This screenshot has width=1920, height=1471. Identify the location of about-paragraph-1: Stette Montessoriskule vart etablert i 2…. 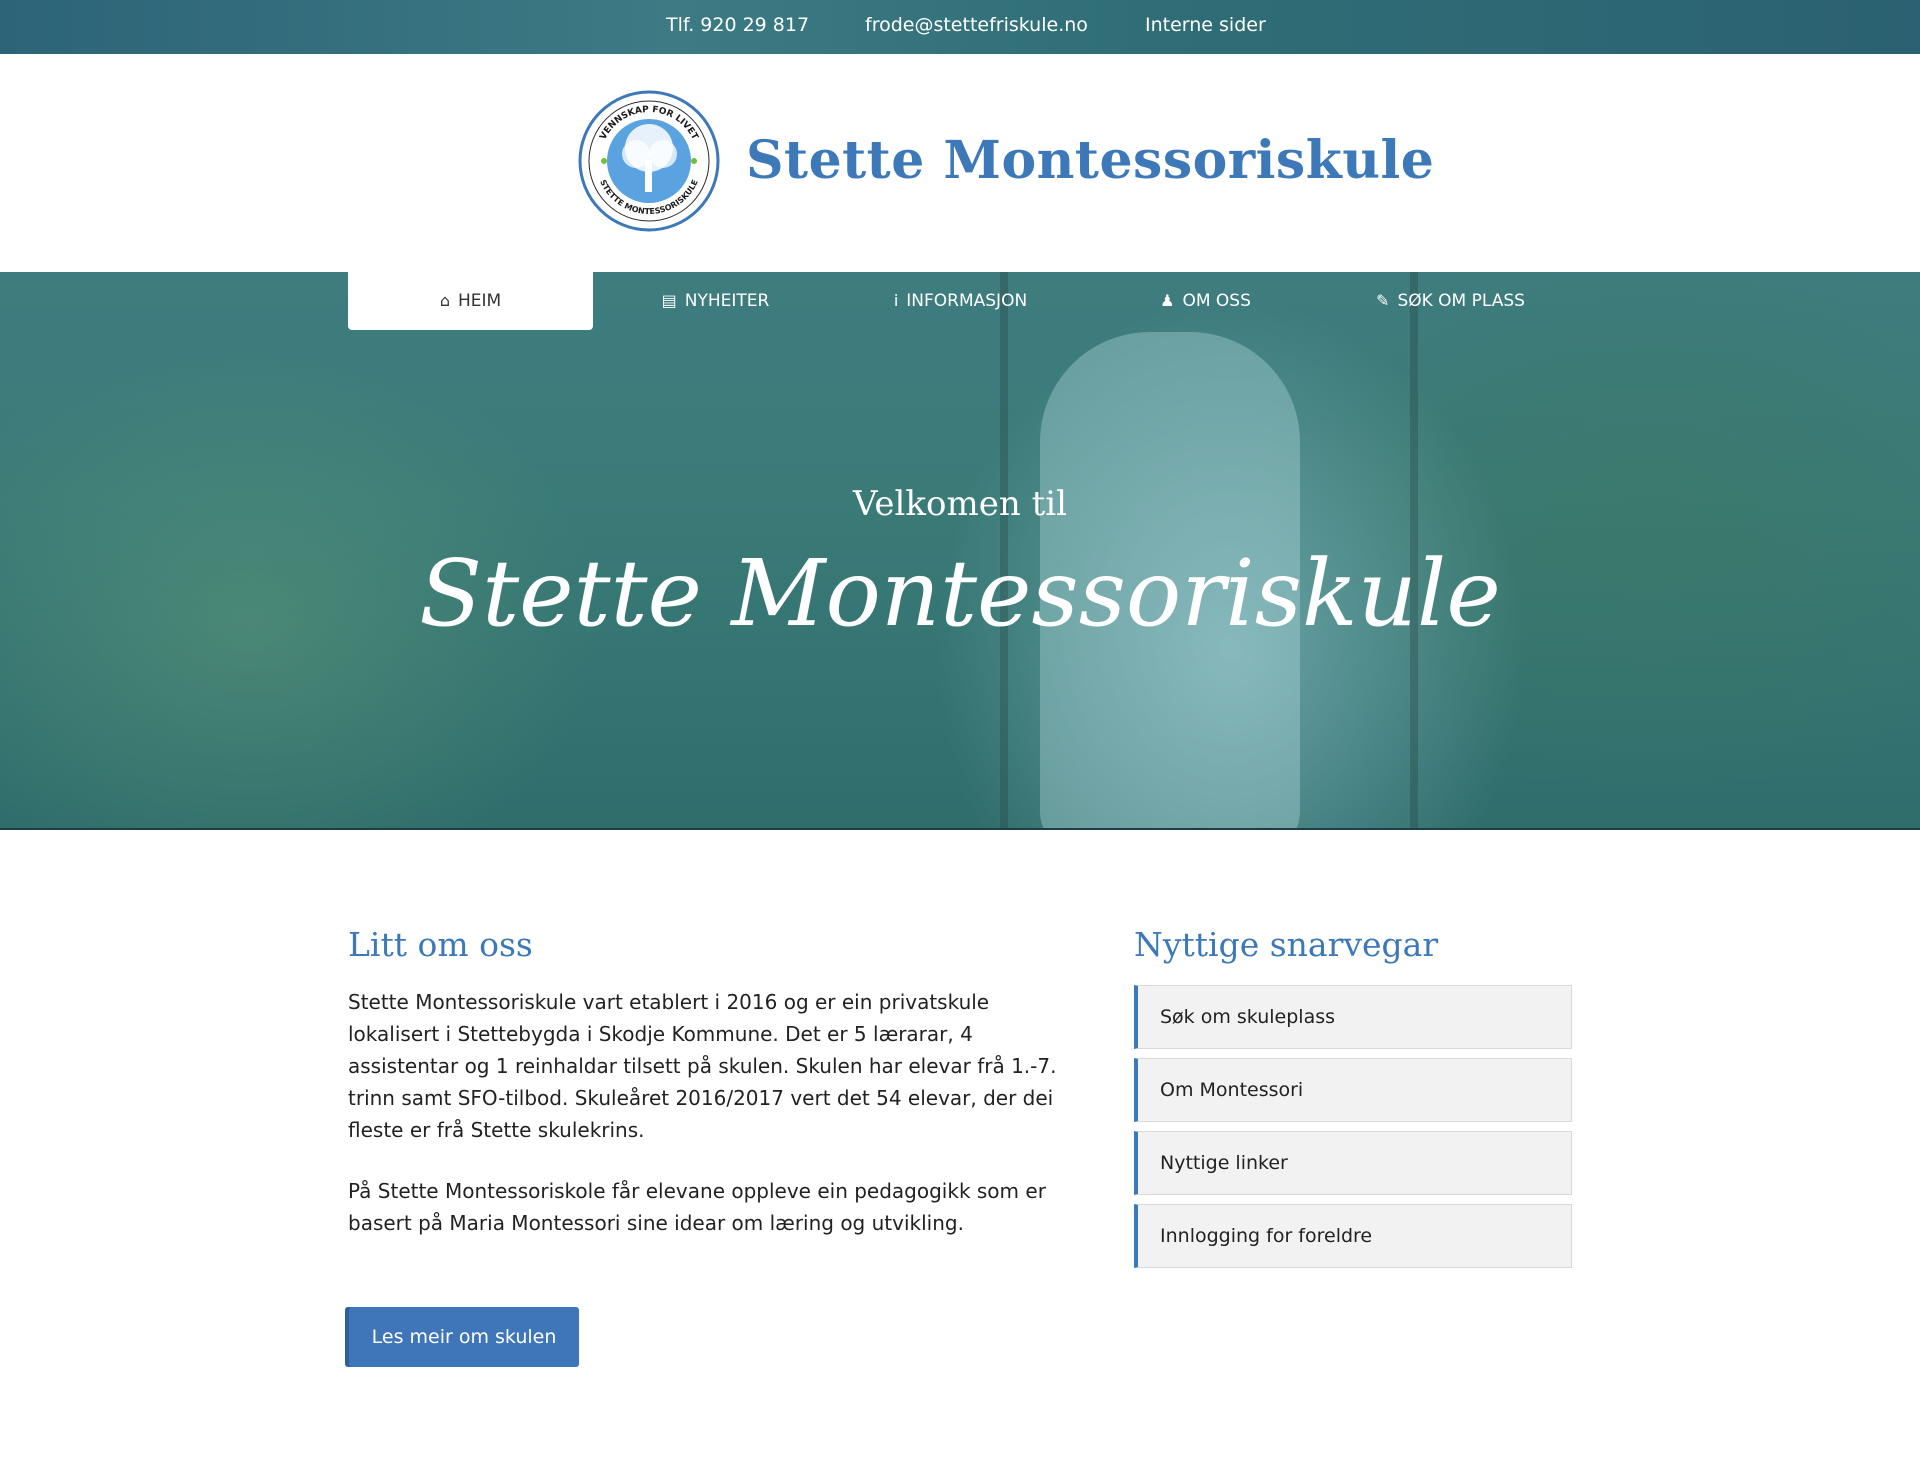
(702, 1066).